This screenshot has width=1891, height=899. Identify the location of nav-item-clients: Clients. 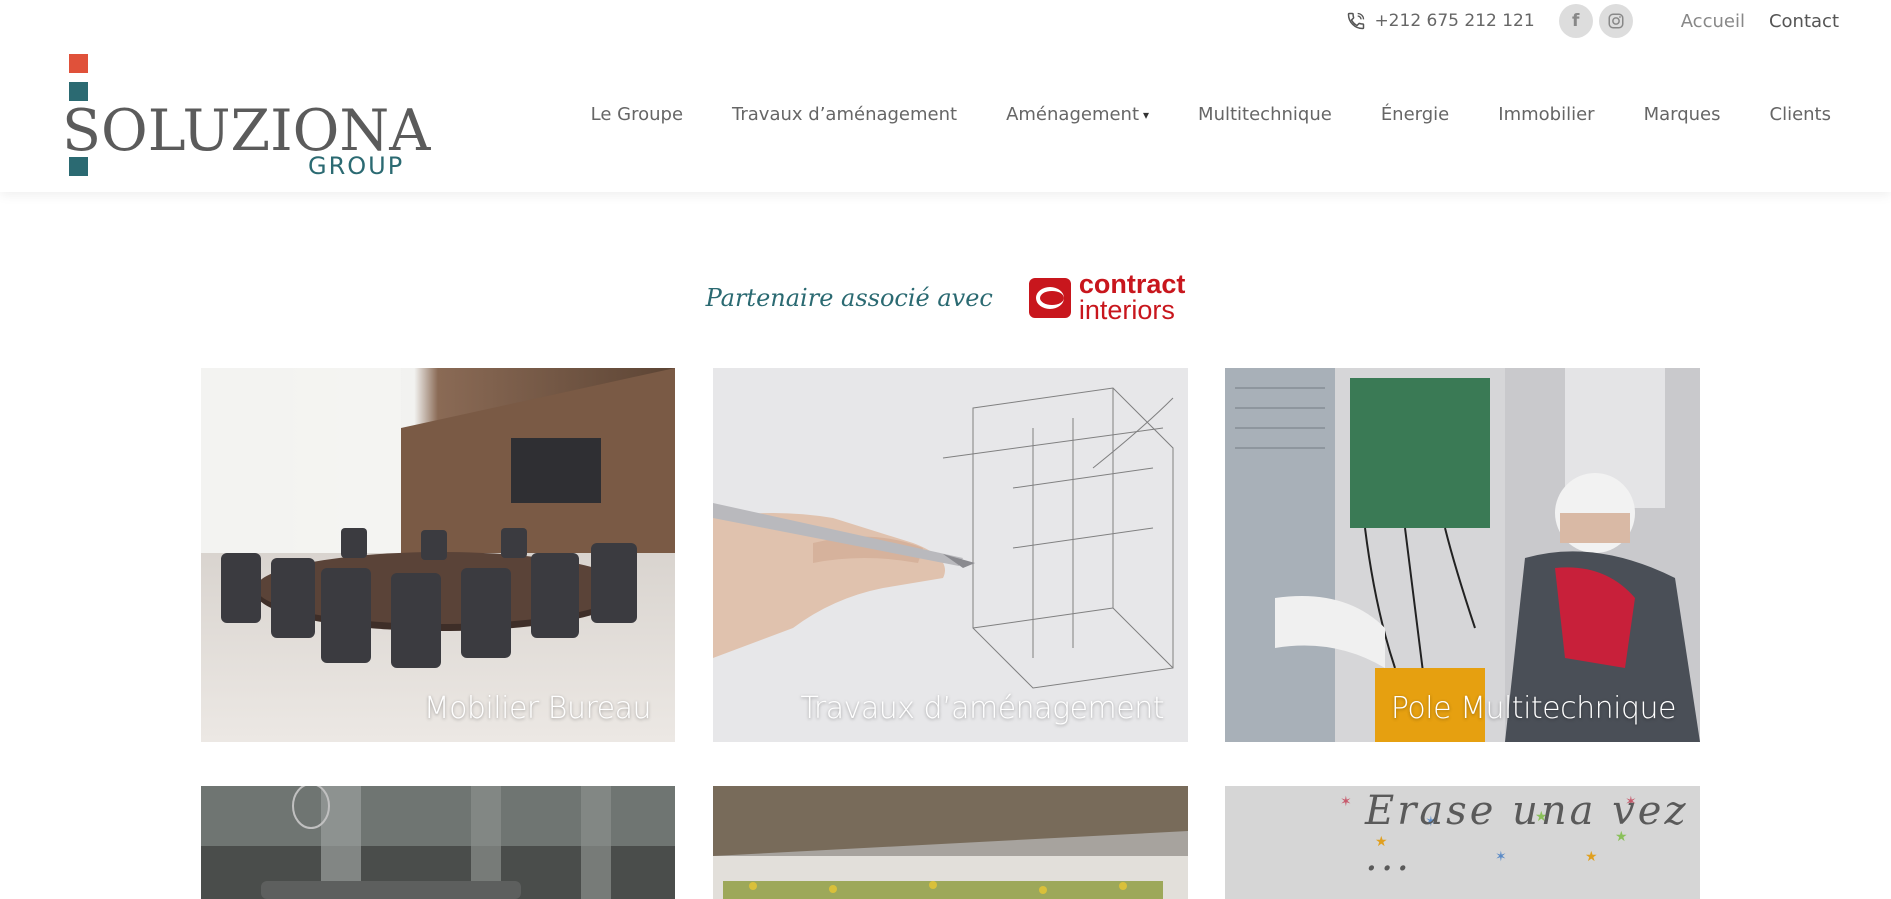
(1801, 114).